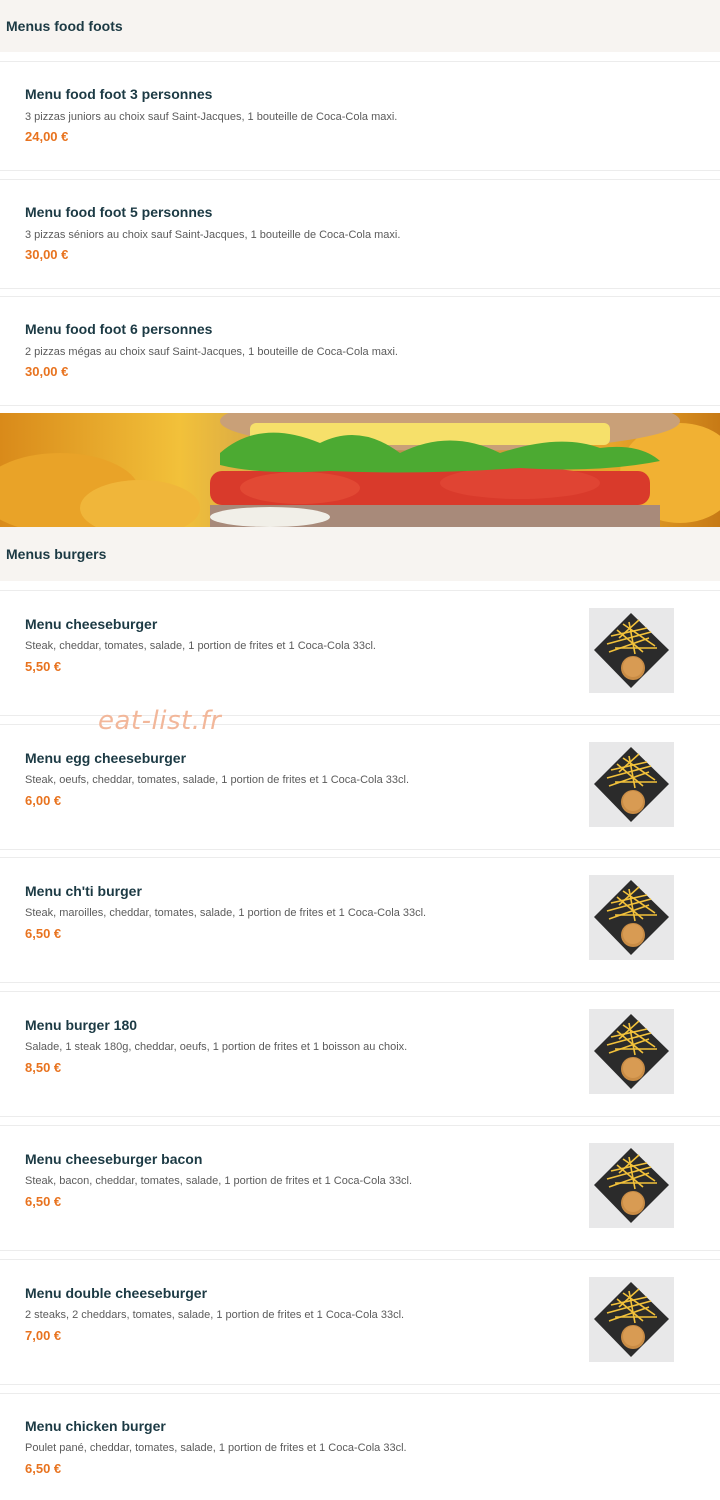  I want to click on menu-item-title: Menu cheeseburger, so click(91, 624).